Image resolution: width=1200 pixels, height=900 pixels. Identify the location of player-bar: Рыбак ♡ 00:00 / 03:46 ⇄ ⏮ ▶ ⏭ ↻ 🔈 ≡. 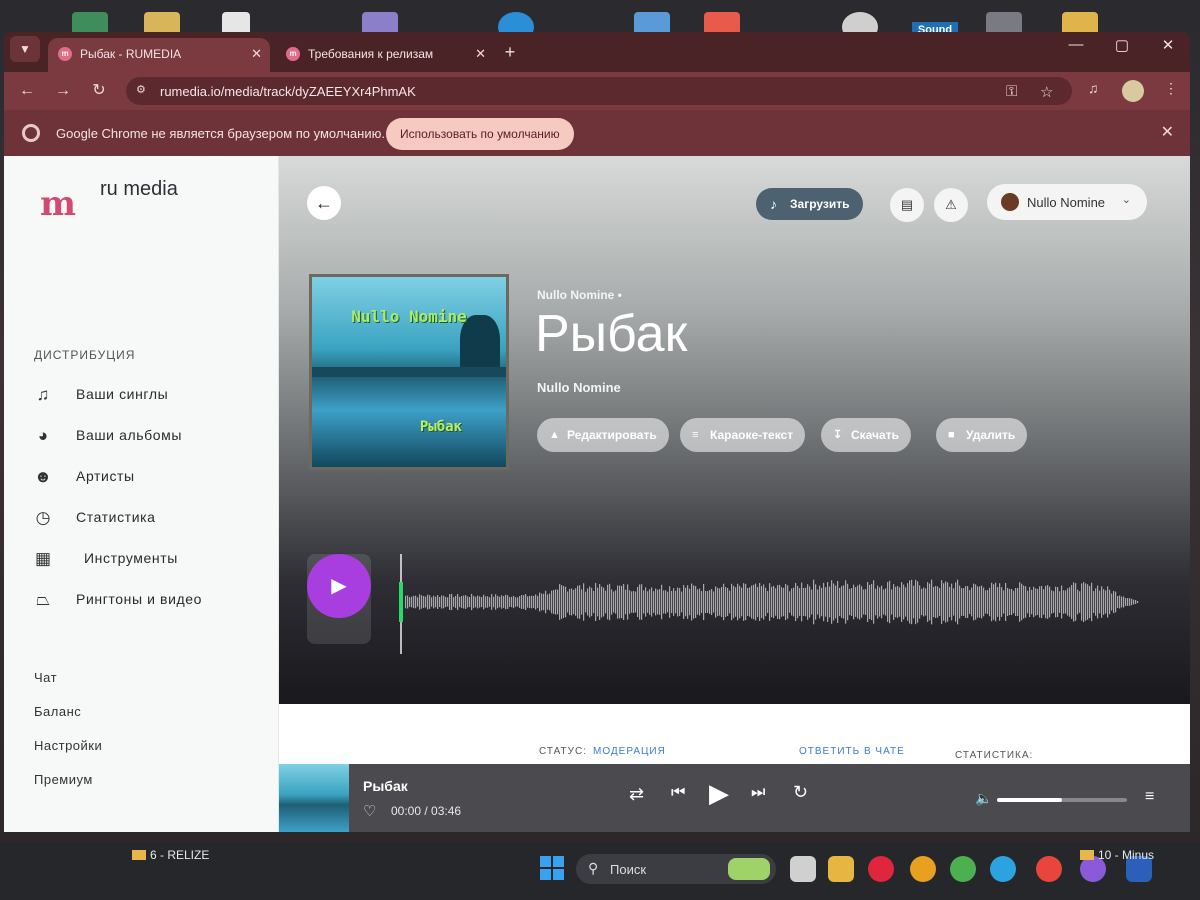
(734, 798).